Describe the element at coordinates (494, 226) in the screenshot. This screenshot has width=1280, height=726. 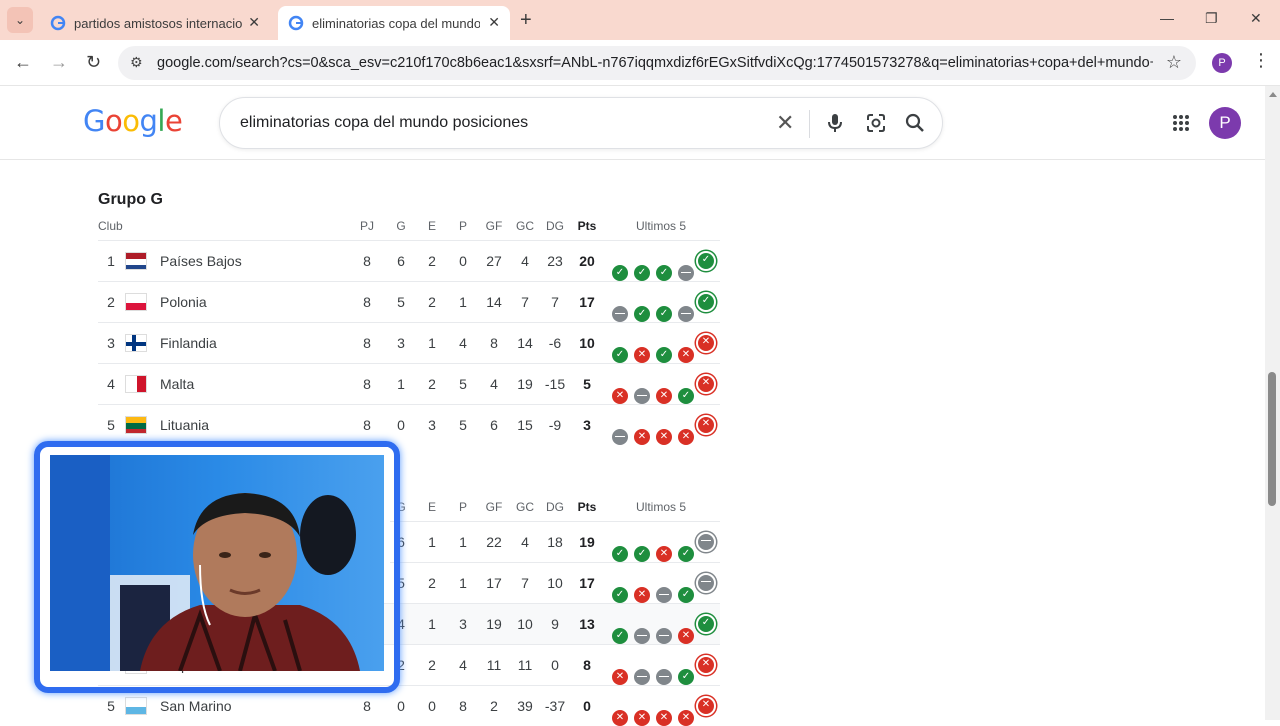
I see `col-gf: GF` at that location.